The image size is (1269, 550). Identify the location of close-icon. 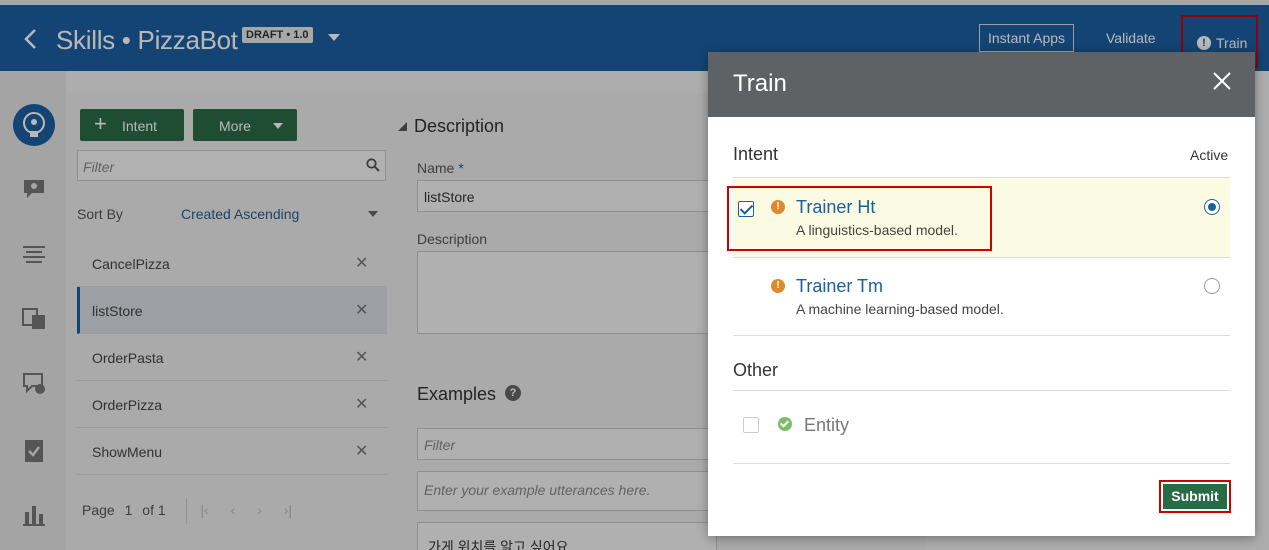
(1222, 81).